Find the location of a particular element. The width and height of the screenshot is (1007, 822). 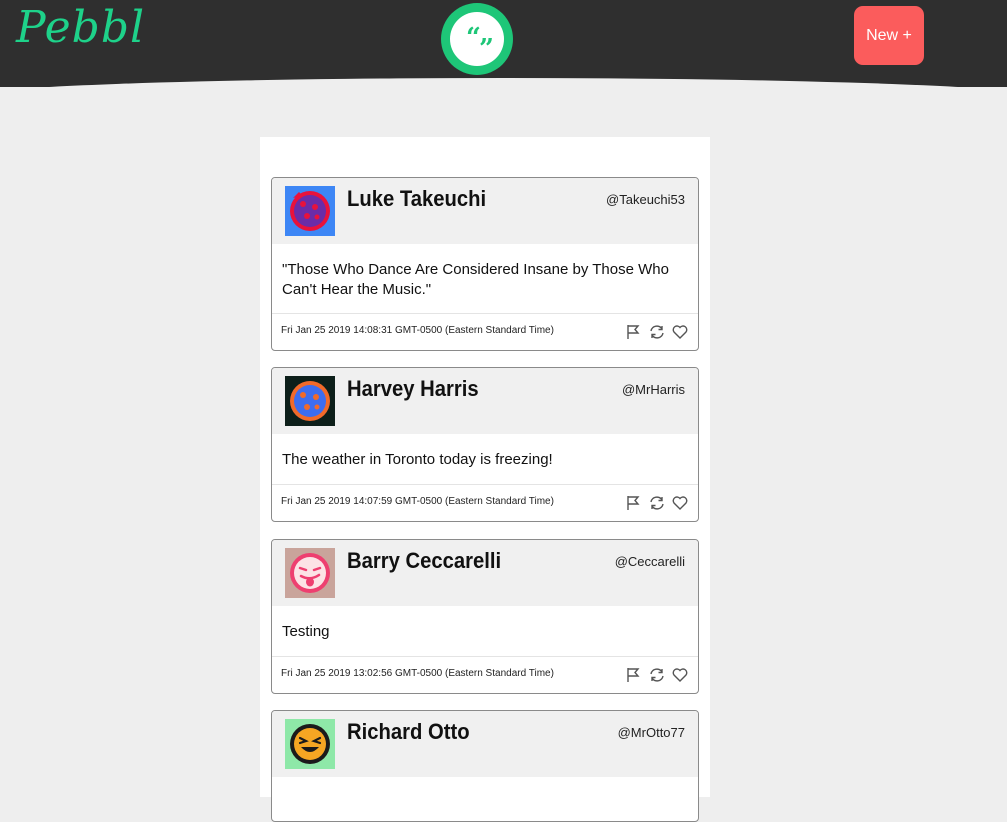

tweet-author-name: Luke Takeuchi is located at coordinates (416, 199).